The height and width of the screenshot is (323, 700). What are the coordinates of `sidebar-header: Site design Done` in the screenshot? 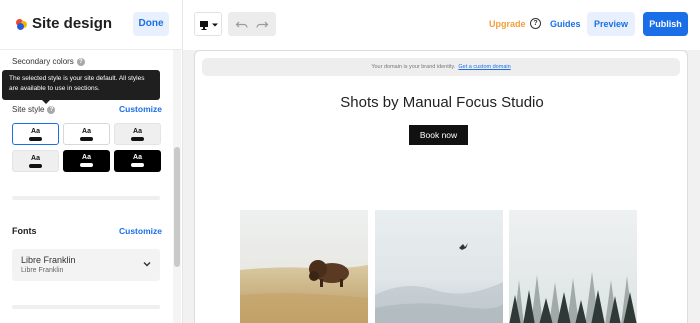 It's located at (91, 25).